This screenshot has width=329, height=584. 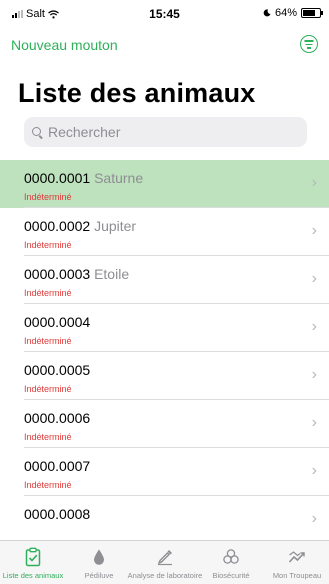 I want to click on list-item: 0000.0001 Saturne Indéterminé ›, so click(x=164, y=184).